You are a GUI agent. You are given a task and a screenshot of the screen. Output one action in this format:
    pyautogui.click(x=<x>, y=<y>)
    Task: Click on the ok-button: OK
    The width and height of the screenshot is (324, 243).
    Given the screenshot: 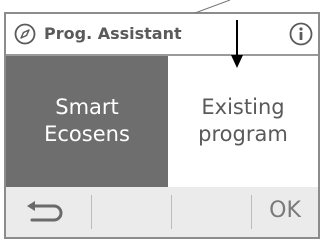 What is the action you would take?
    pyautogui.click(x=285, y=210)
    